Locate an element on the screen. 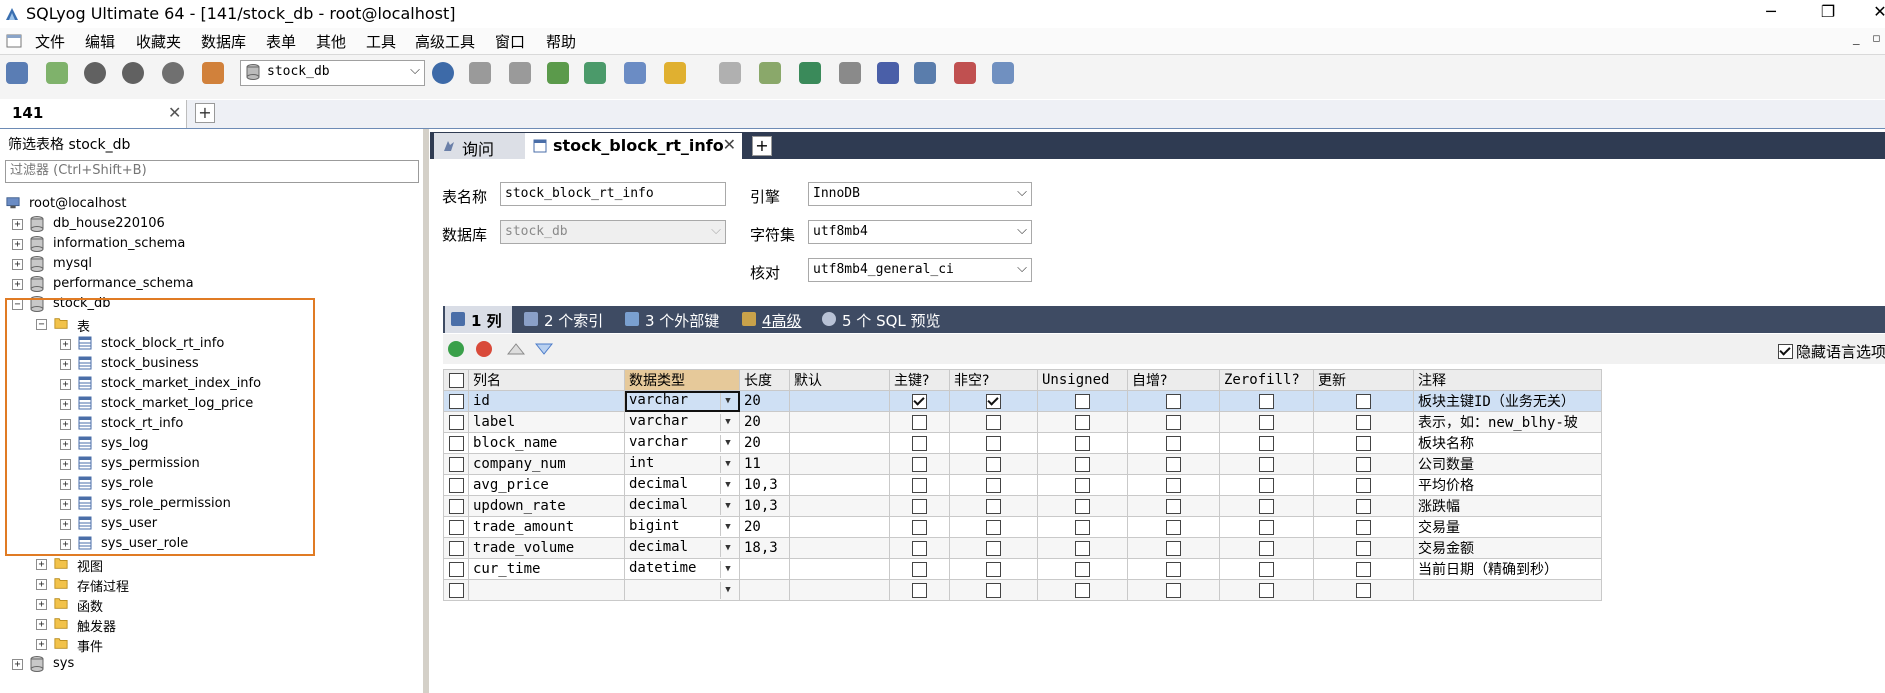 The width and height of the screenshot is (1885, 693). grid-icon is located at coordinates (635, 73).